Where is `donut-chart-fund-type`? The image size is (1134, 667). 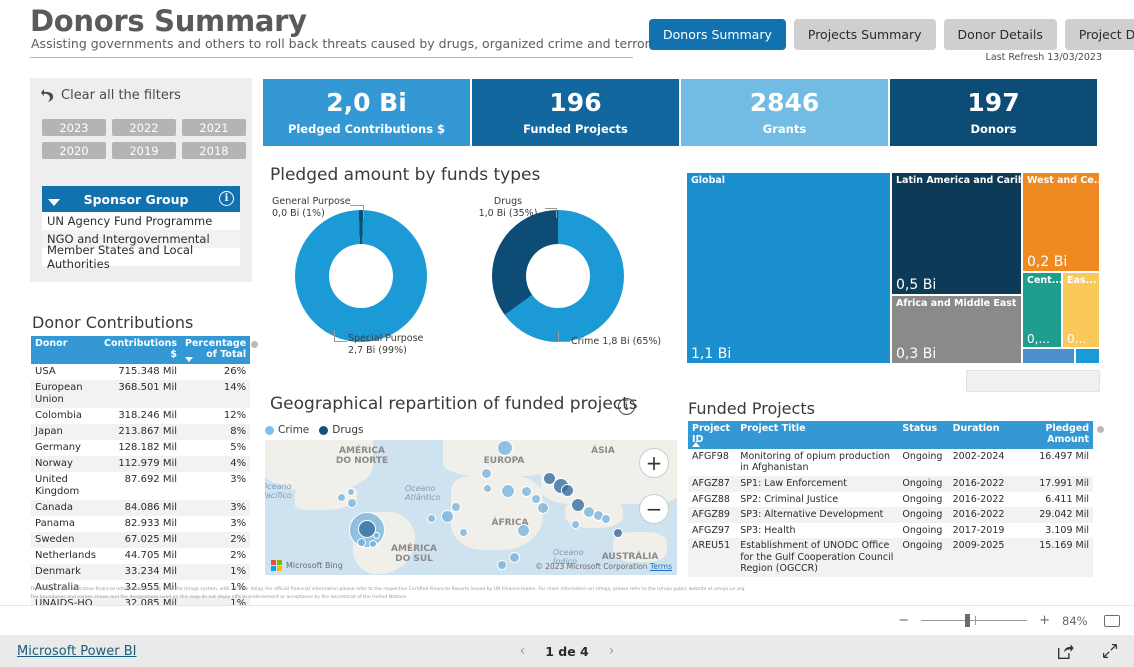 donut-chart-fund-type is located at coordinates (361, 276).